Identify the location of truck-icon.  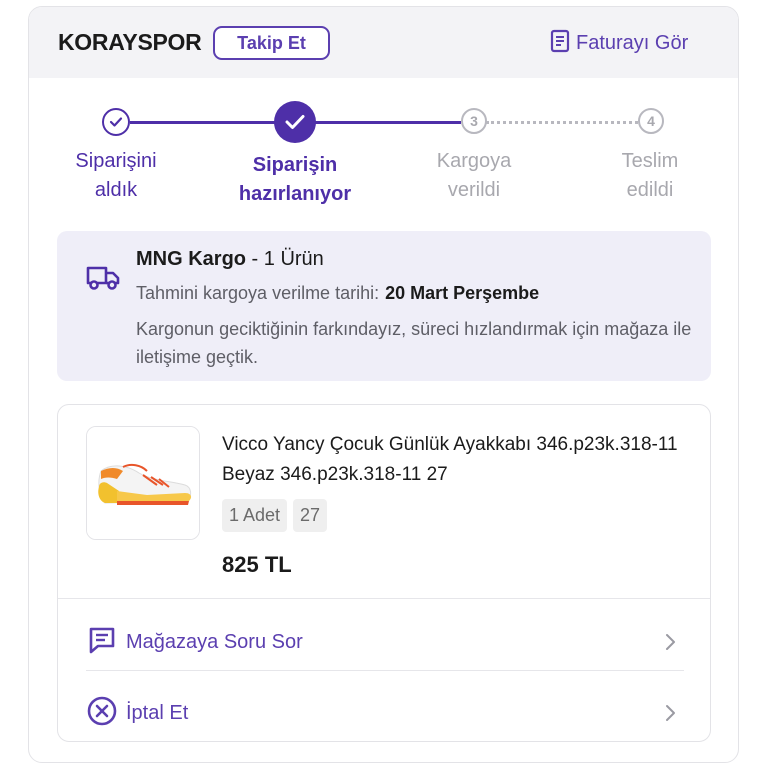
(103, 279).